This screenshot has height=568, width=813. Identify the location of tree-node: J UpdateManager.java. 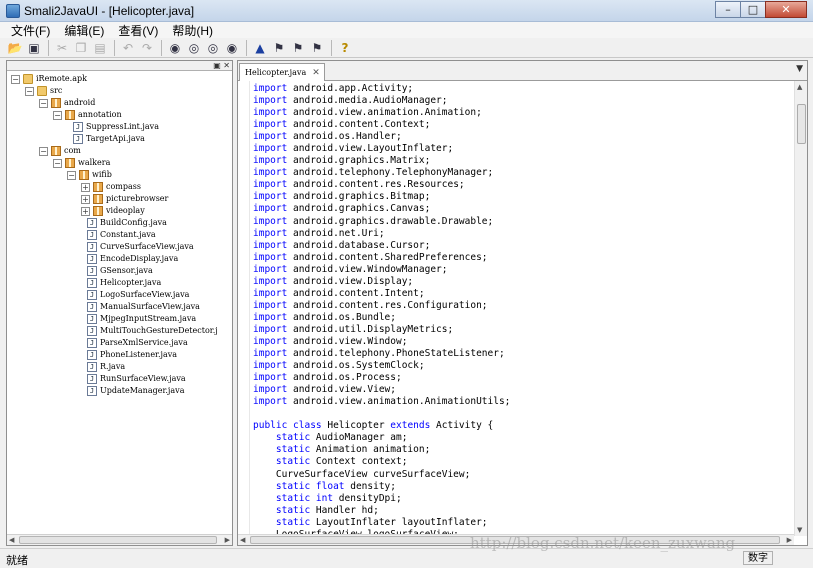
(132, 391).